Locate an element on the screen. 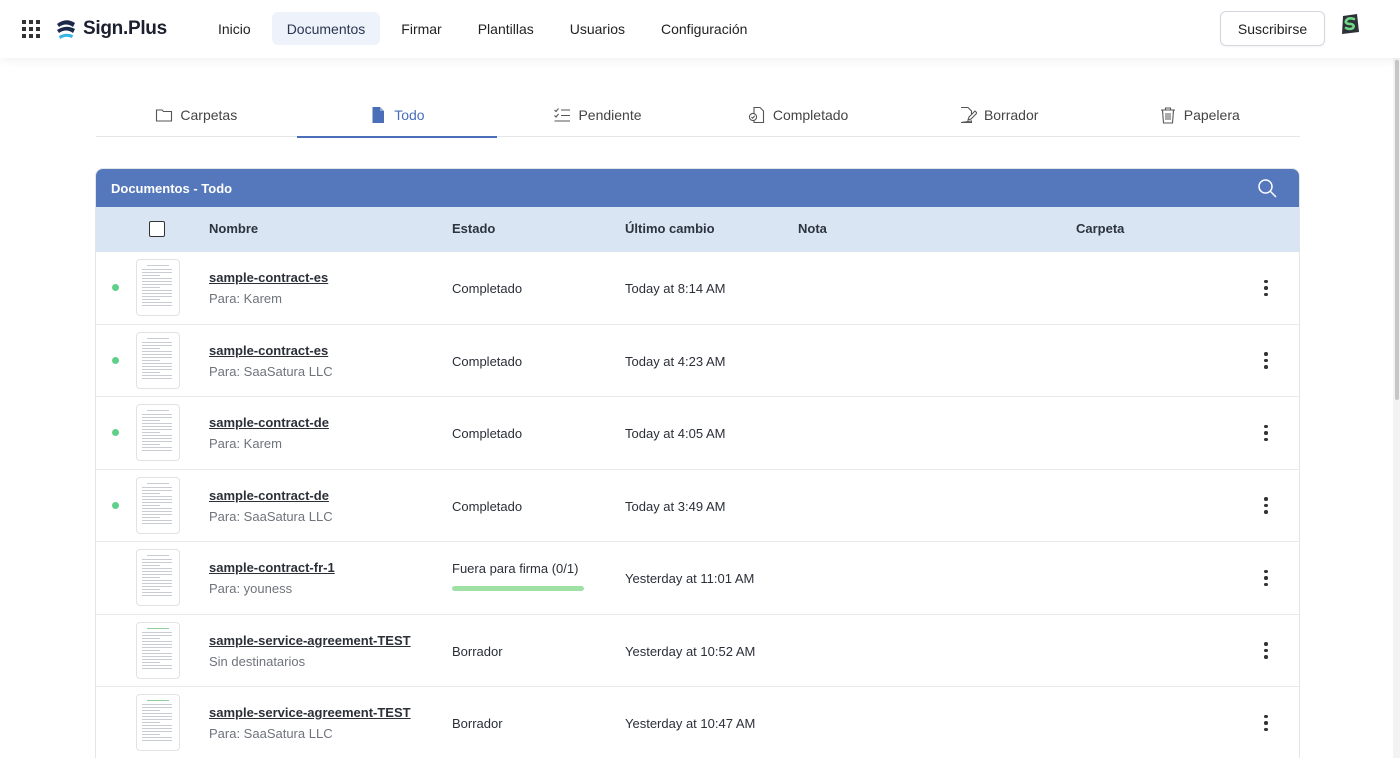 This screenshot has width=1400, height=758. document-status: Fuera para firma (0/1) is located at coordinates (515, 568).